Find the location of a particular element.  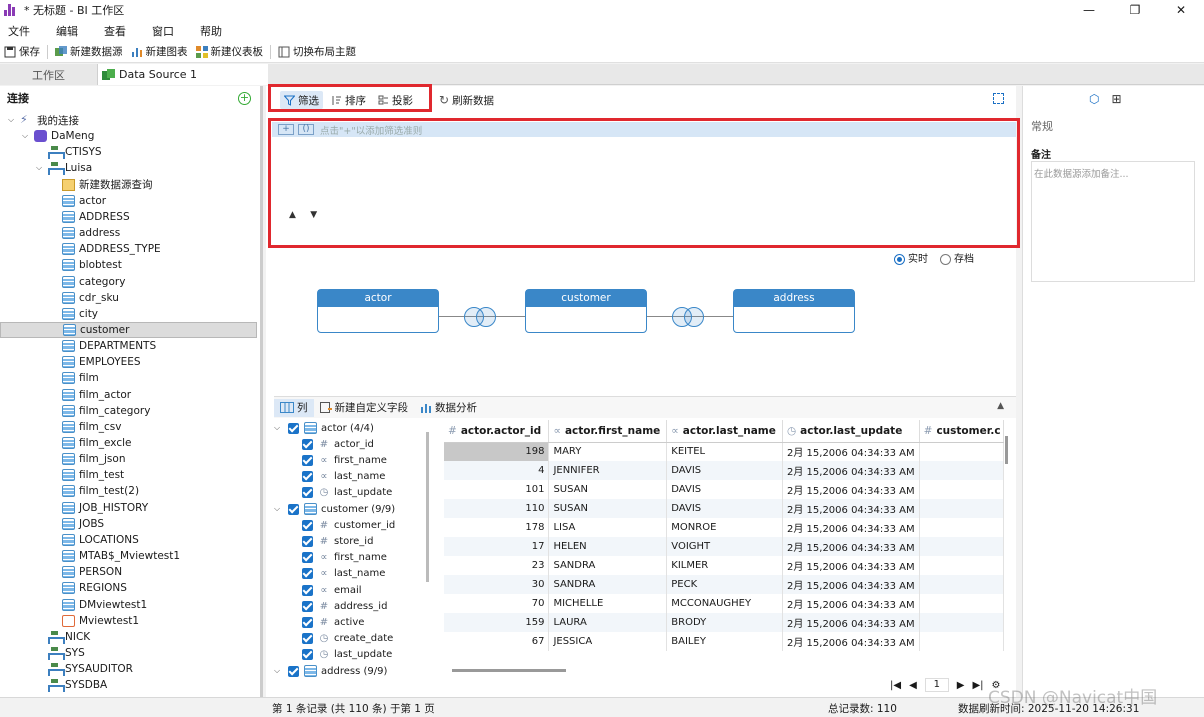

table-cell: LISA is located at coordinates (608, 527).